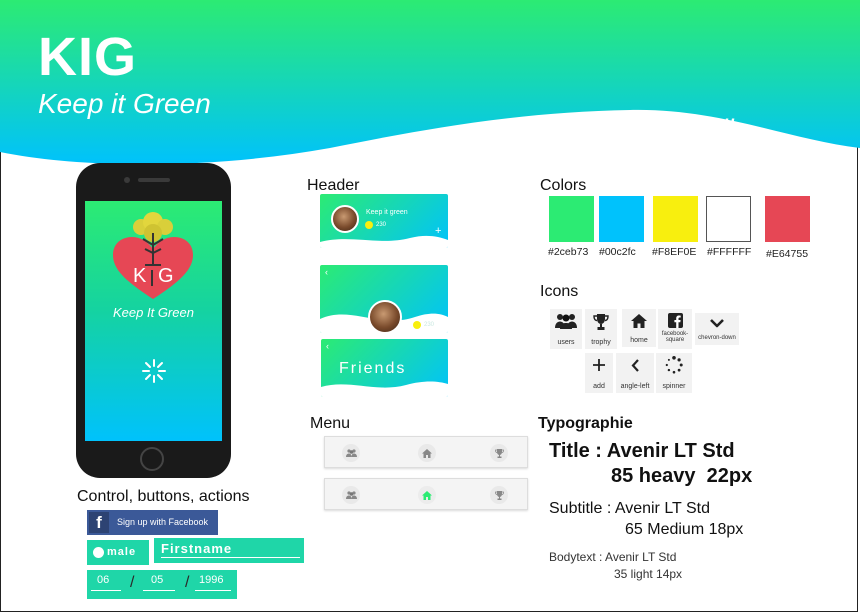 The width and height of the screenshot is (860, 614). I want to click on style-tile-label: Style Tile, so click(693, 129).